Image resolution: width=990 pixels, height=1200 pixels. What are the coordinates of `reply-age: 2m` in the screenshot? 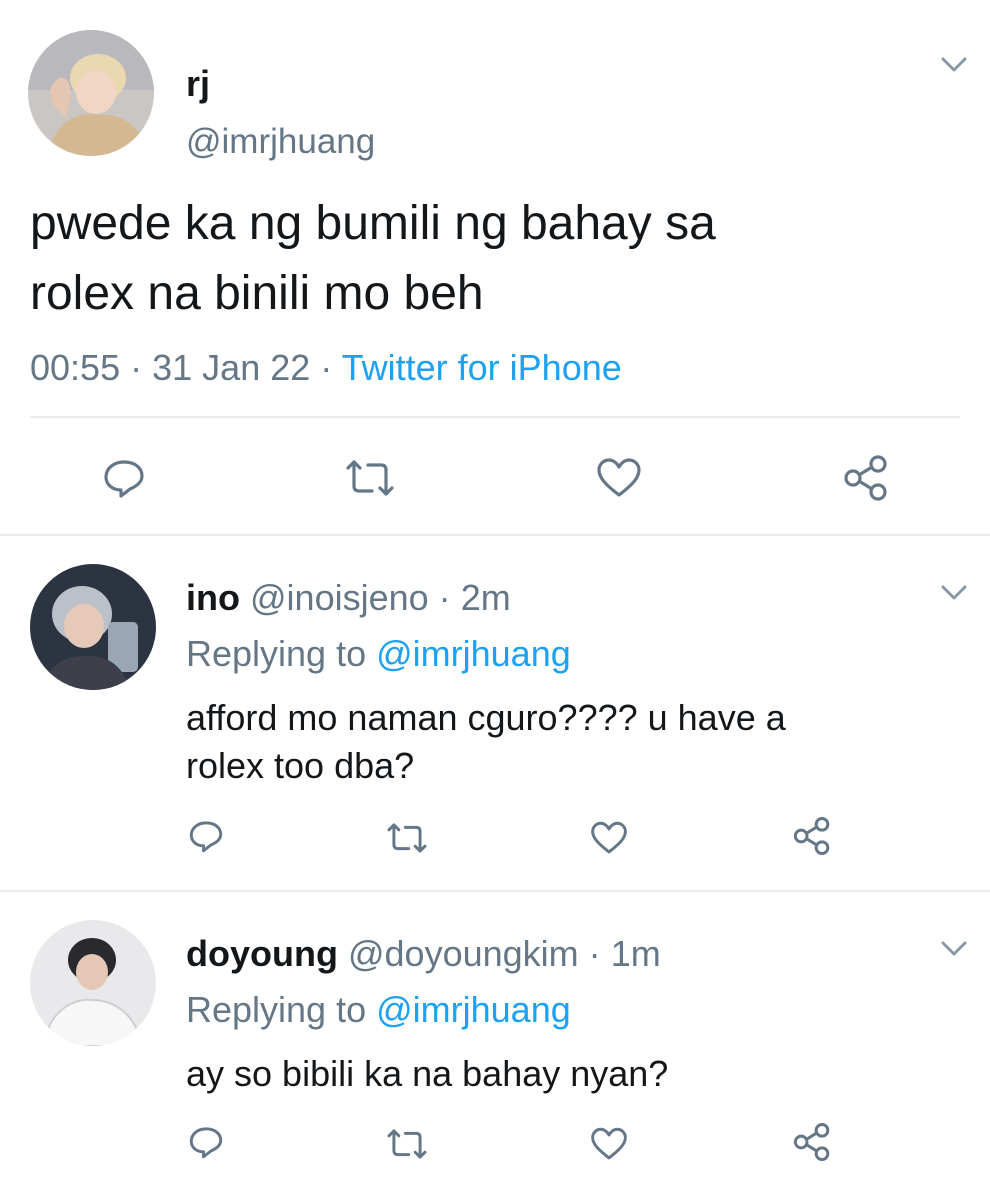 It's located at (485, 597).